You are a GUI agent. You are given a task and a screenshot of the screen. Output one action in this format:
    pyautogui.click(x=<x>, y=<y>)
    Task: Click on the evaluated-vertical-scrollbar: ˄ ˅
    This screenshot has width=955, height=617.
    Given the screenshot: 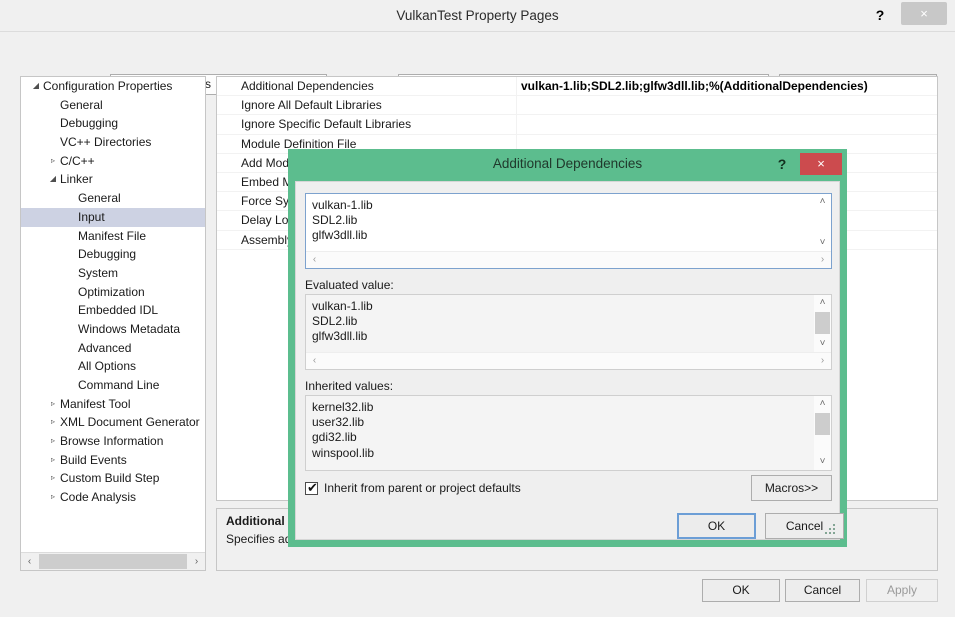 What is the action you would take?
    pyautogui.click(x=822, y=323)
    